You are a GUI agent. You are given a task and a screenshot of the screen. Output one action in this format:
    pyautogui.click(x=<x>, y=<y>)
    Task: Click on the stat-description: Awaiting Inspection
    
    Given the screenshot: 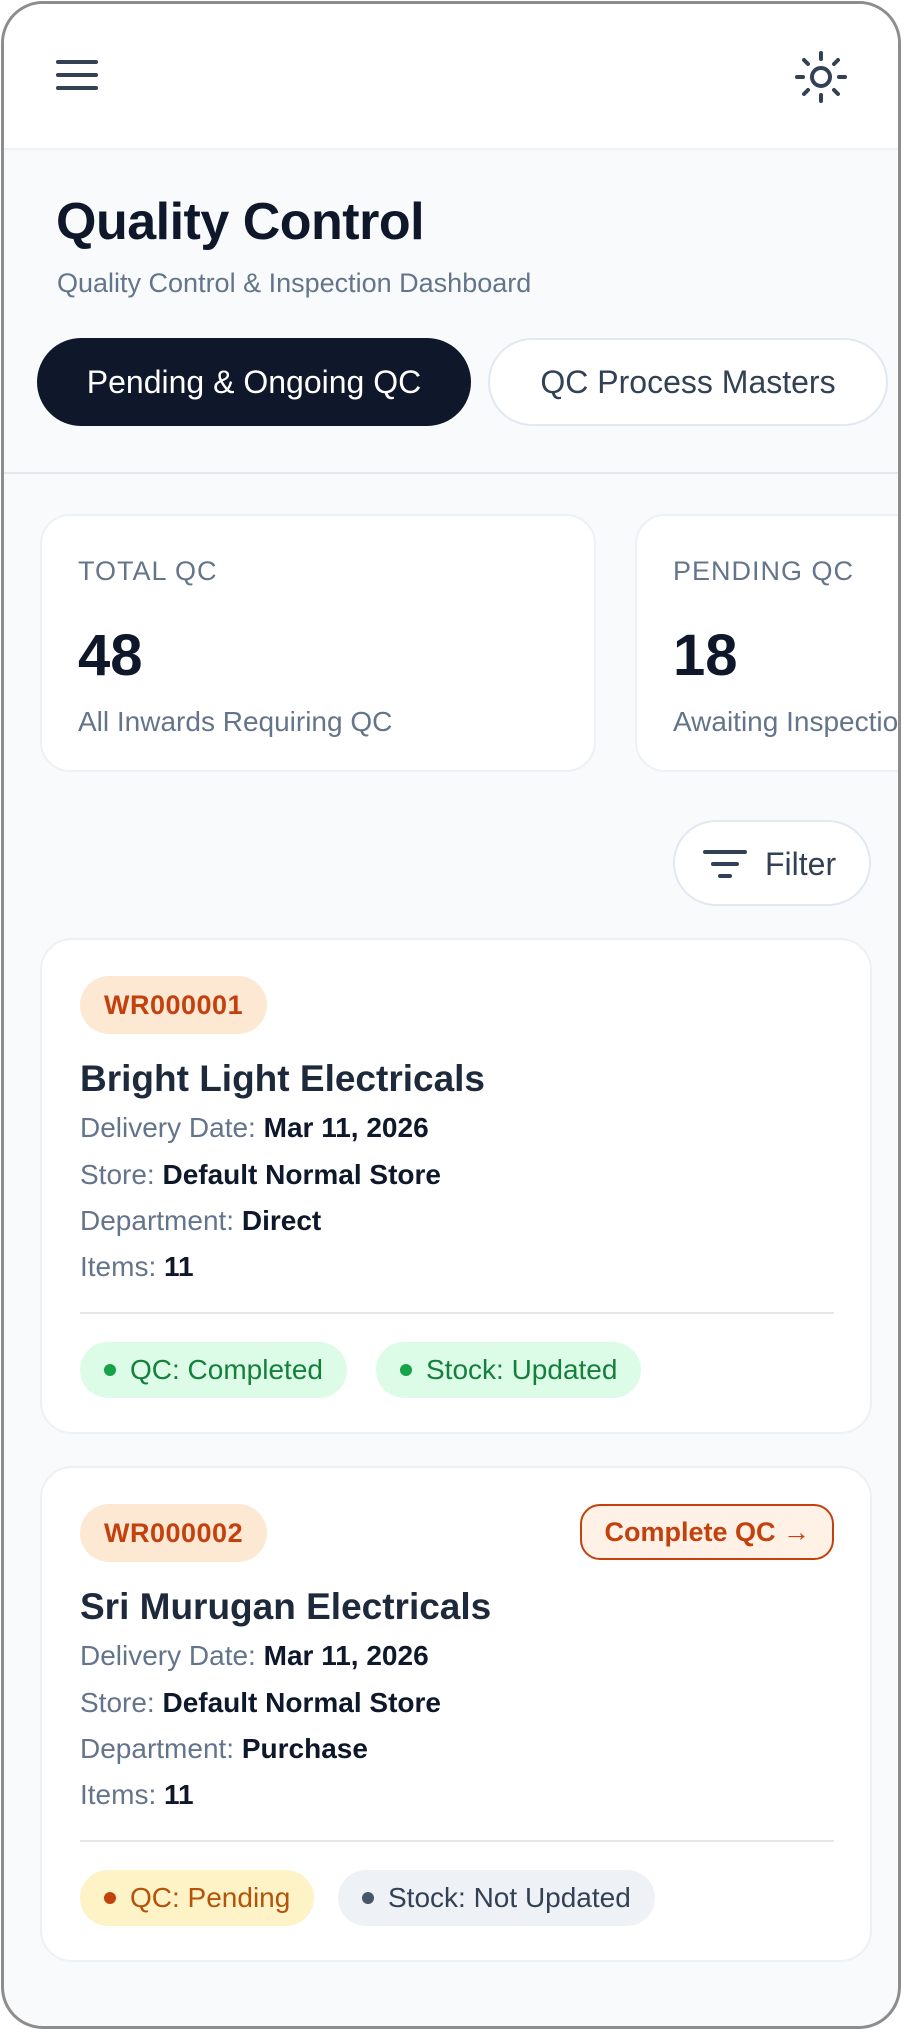 What is the action you would take?
    pyautogui.click(x=787, y=721)
    